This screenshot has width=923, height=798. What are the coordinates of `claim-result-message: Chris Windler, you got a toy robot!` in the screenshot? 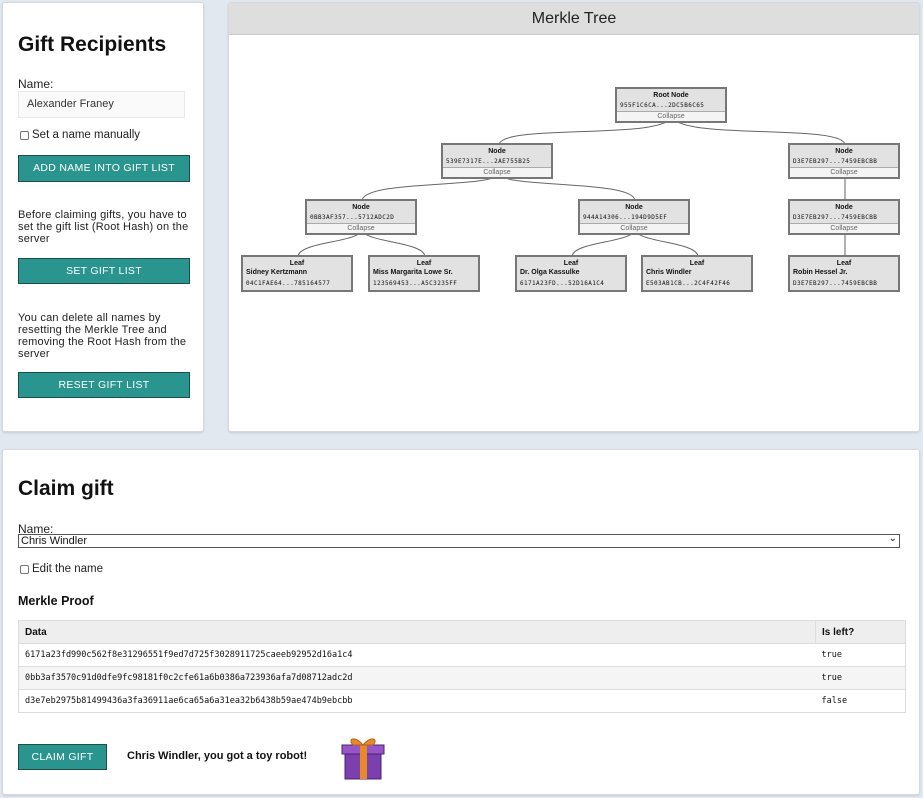 It's located at (217, 756).